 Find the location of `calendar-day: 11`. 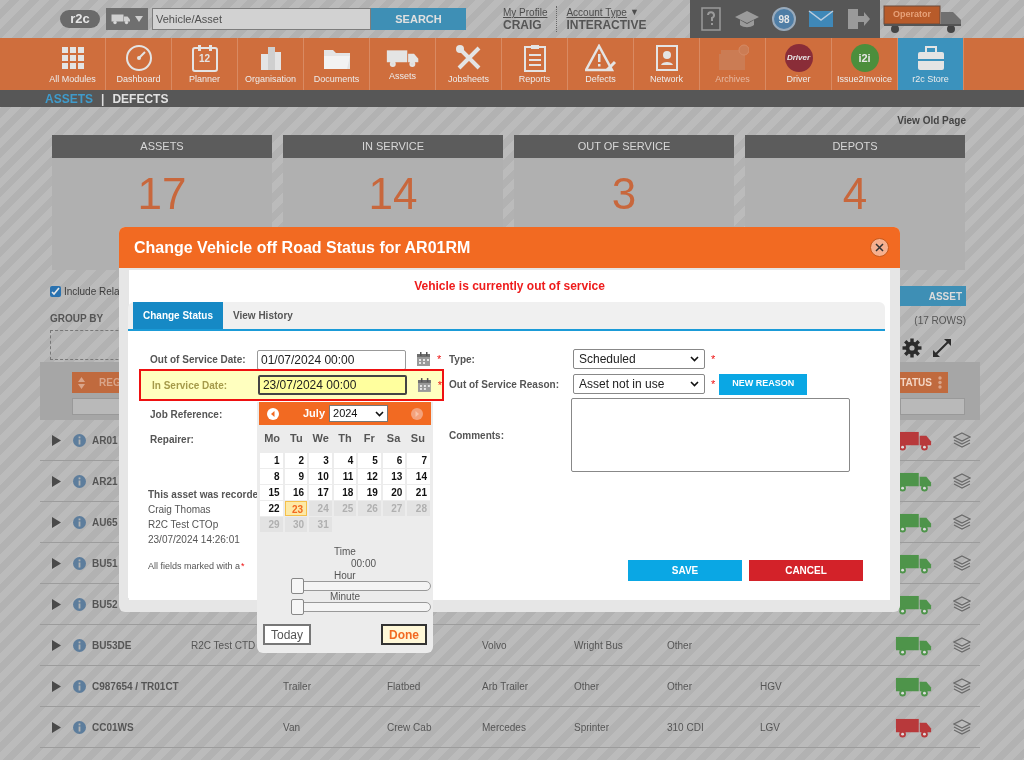

calendar-day: 11 is located at coordinates (345, 476).